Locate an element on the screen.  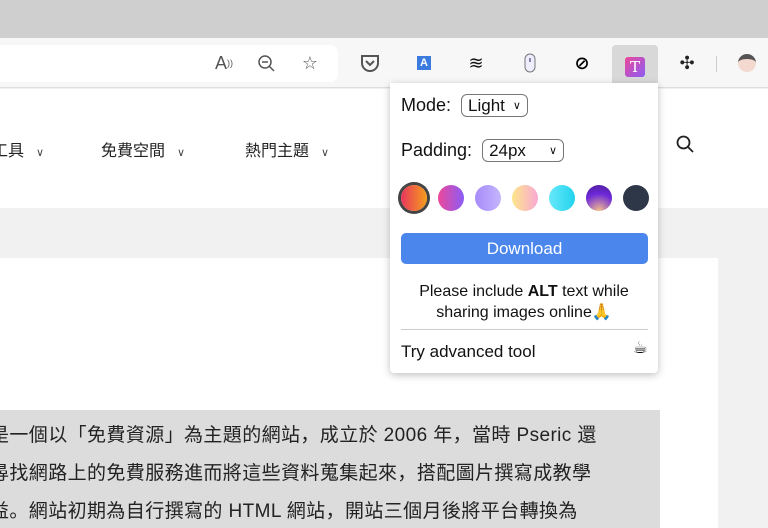
swatch-cyan is located at coordinates (562, 198).